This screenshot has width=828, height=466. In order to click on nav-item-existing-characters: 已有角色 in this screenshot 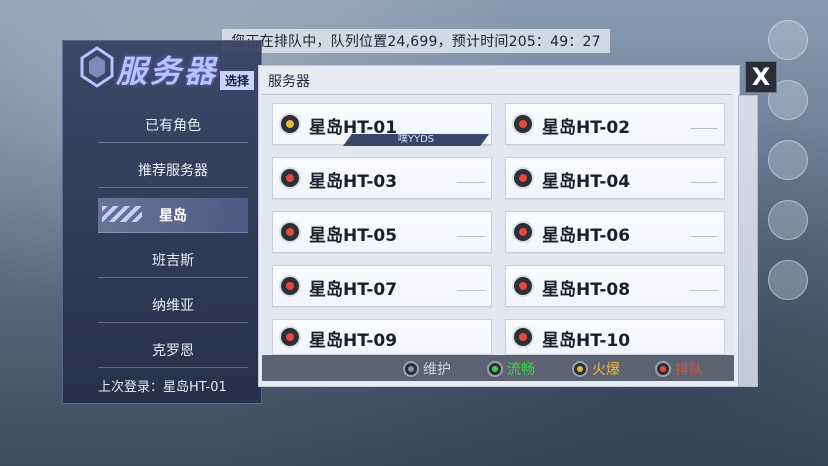, I will do `click(173, 125)`.